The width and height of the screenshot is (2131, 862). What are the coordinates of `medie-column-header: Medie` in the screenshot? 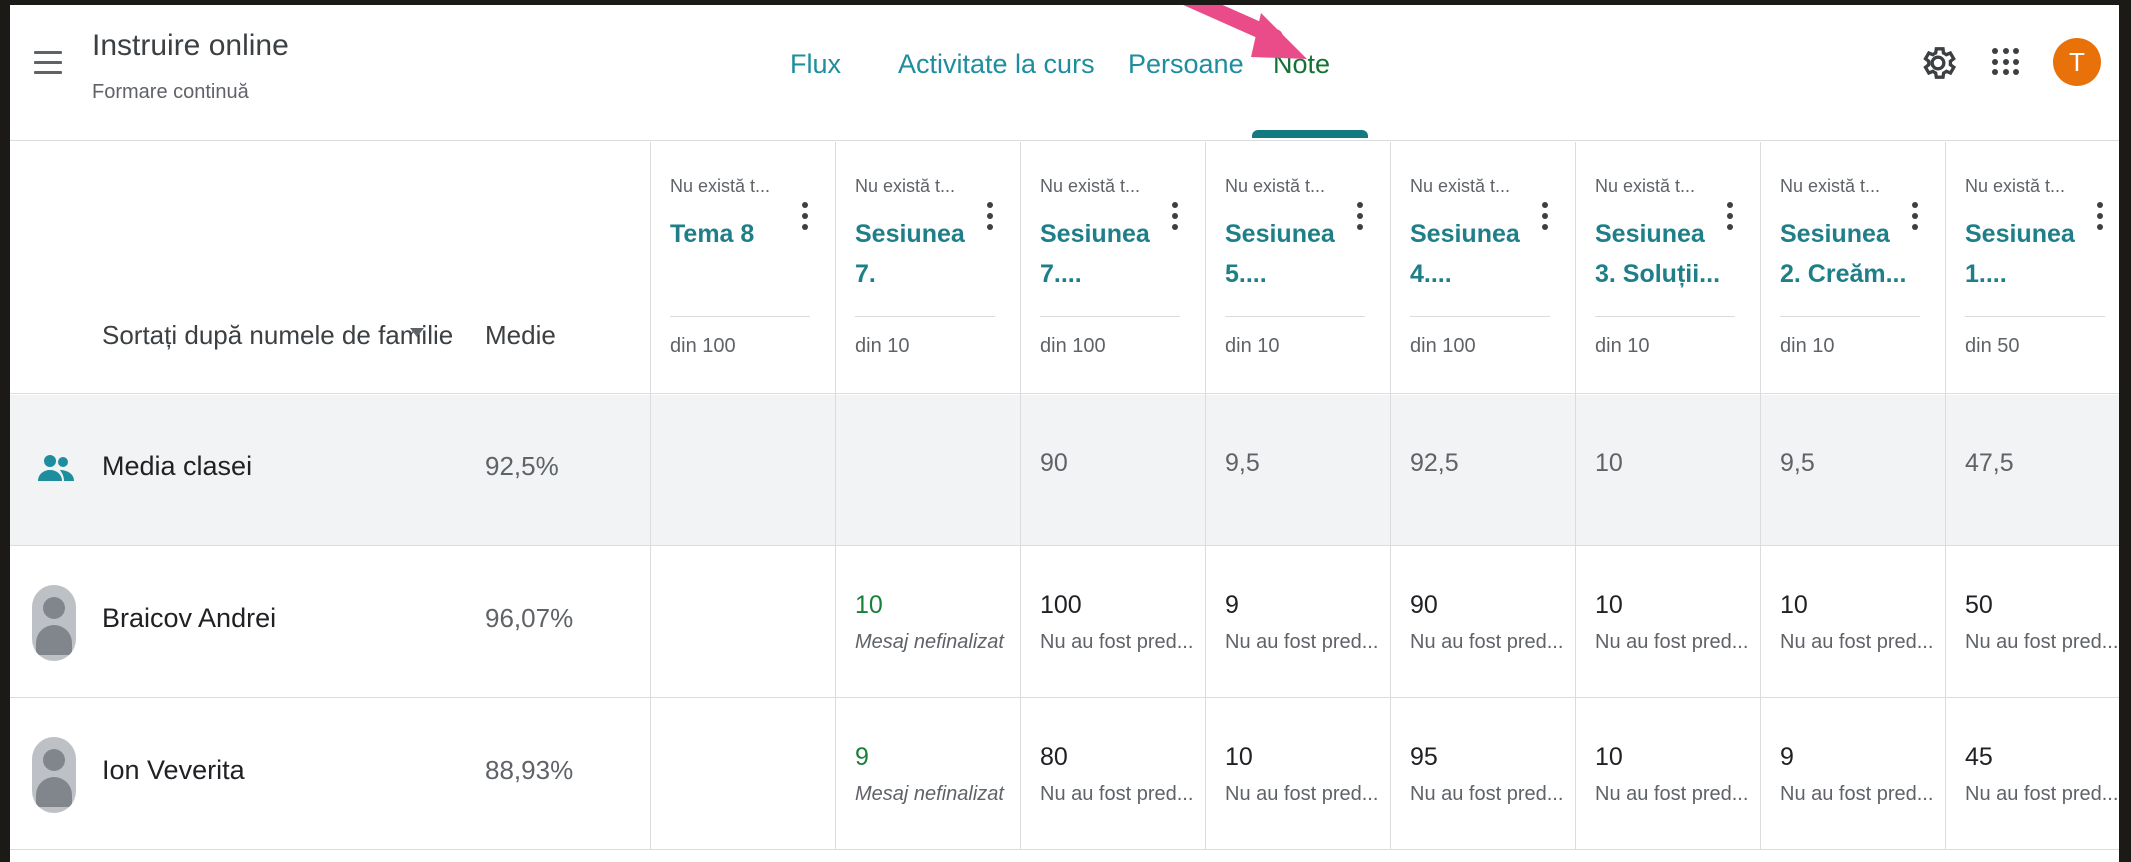 It's located at (520, 335).